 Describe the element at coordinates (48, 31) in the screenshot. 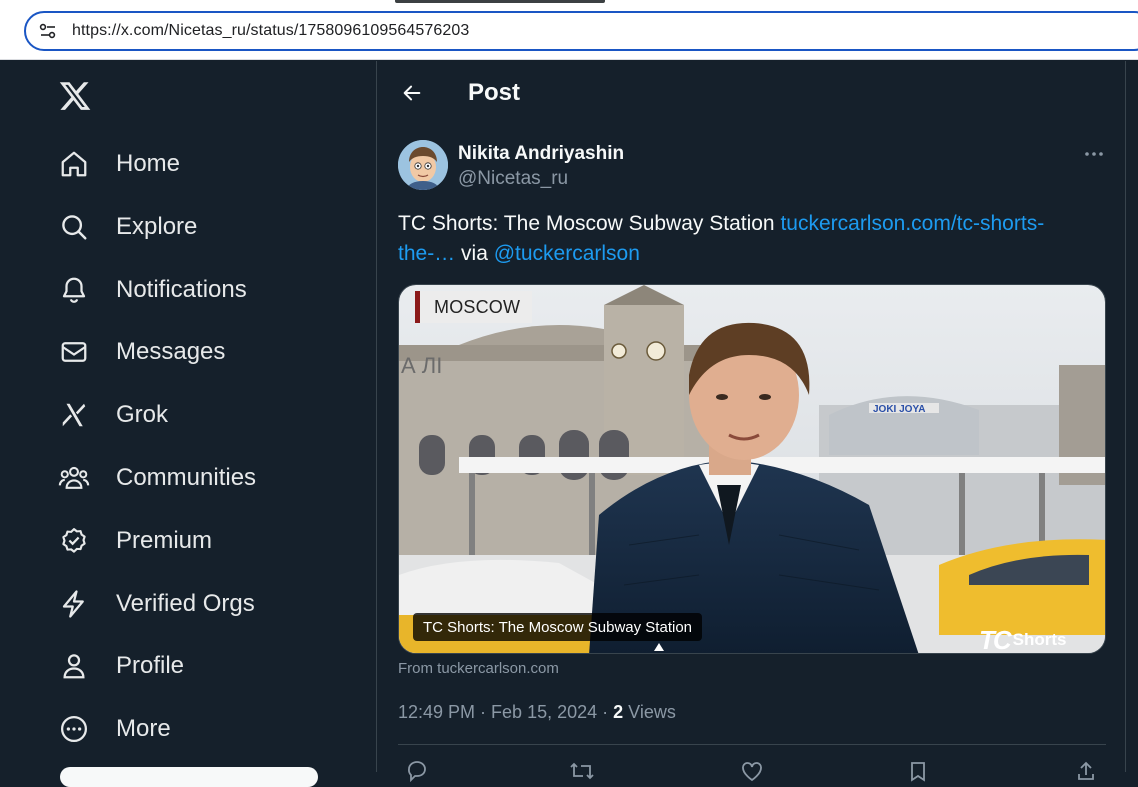

I see `tune-icon` at that location.